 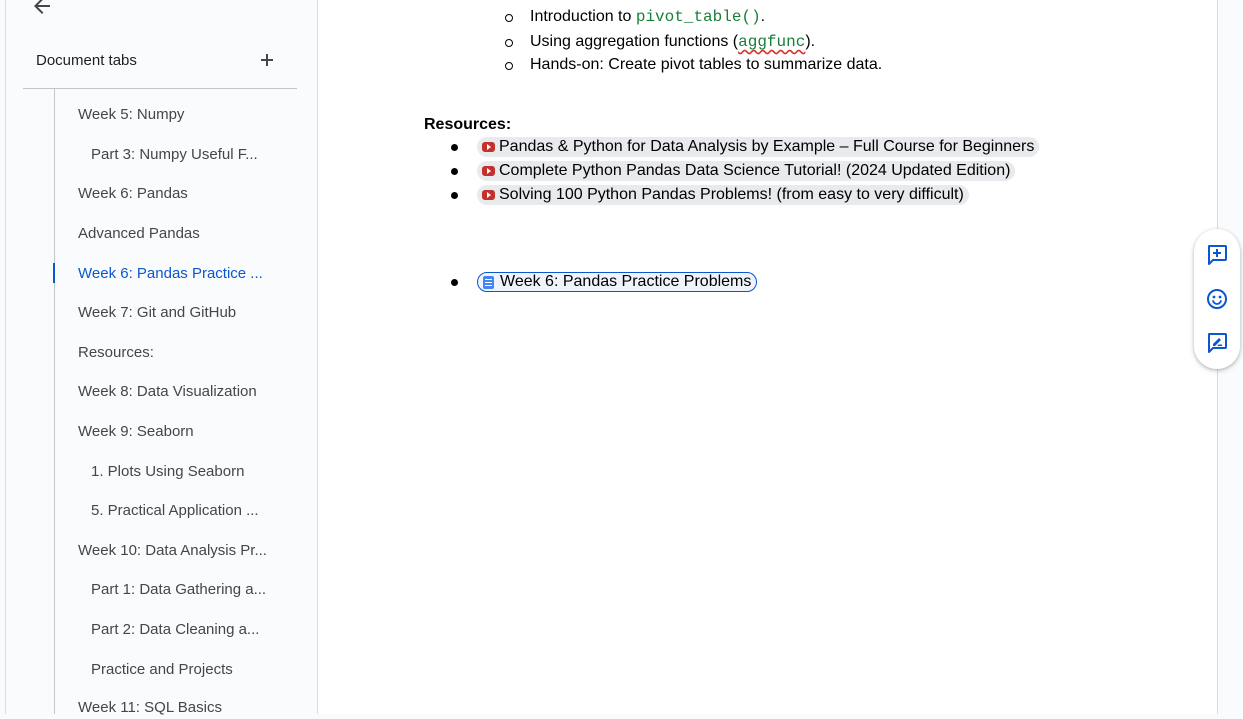 I want to click on document-tabs-heading: Document tabs, so click(x=156, y=61).